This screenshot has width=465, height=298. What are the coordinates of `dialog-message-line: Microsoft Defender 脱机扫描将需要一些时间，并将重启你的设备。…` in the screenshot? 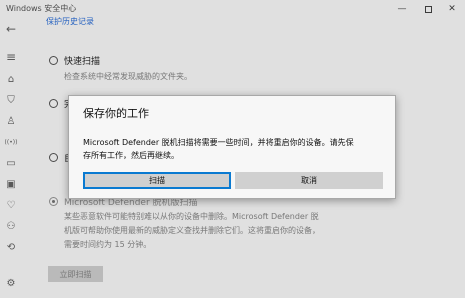 It's located at (218, 142).